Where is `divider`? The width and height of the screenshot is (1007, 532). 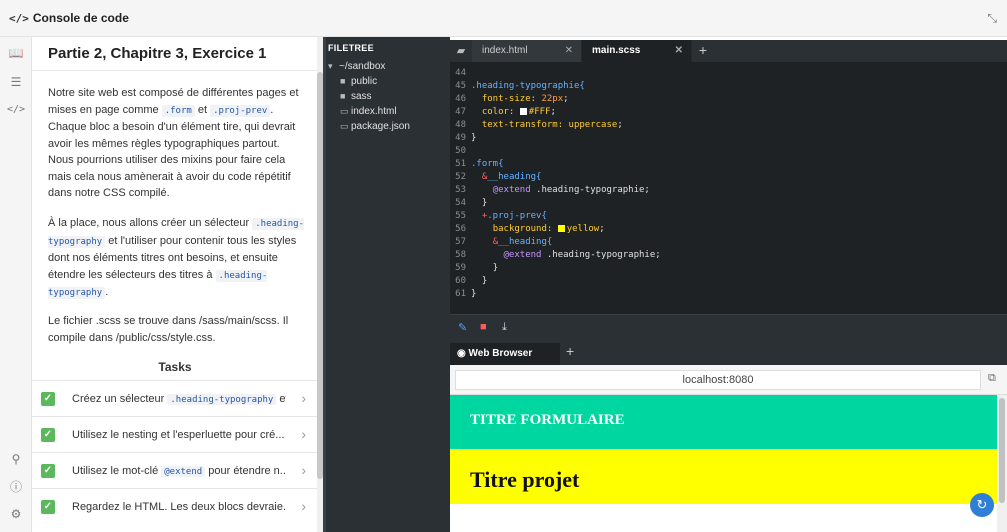
divider is located at coordinates (175, 70).